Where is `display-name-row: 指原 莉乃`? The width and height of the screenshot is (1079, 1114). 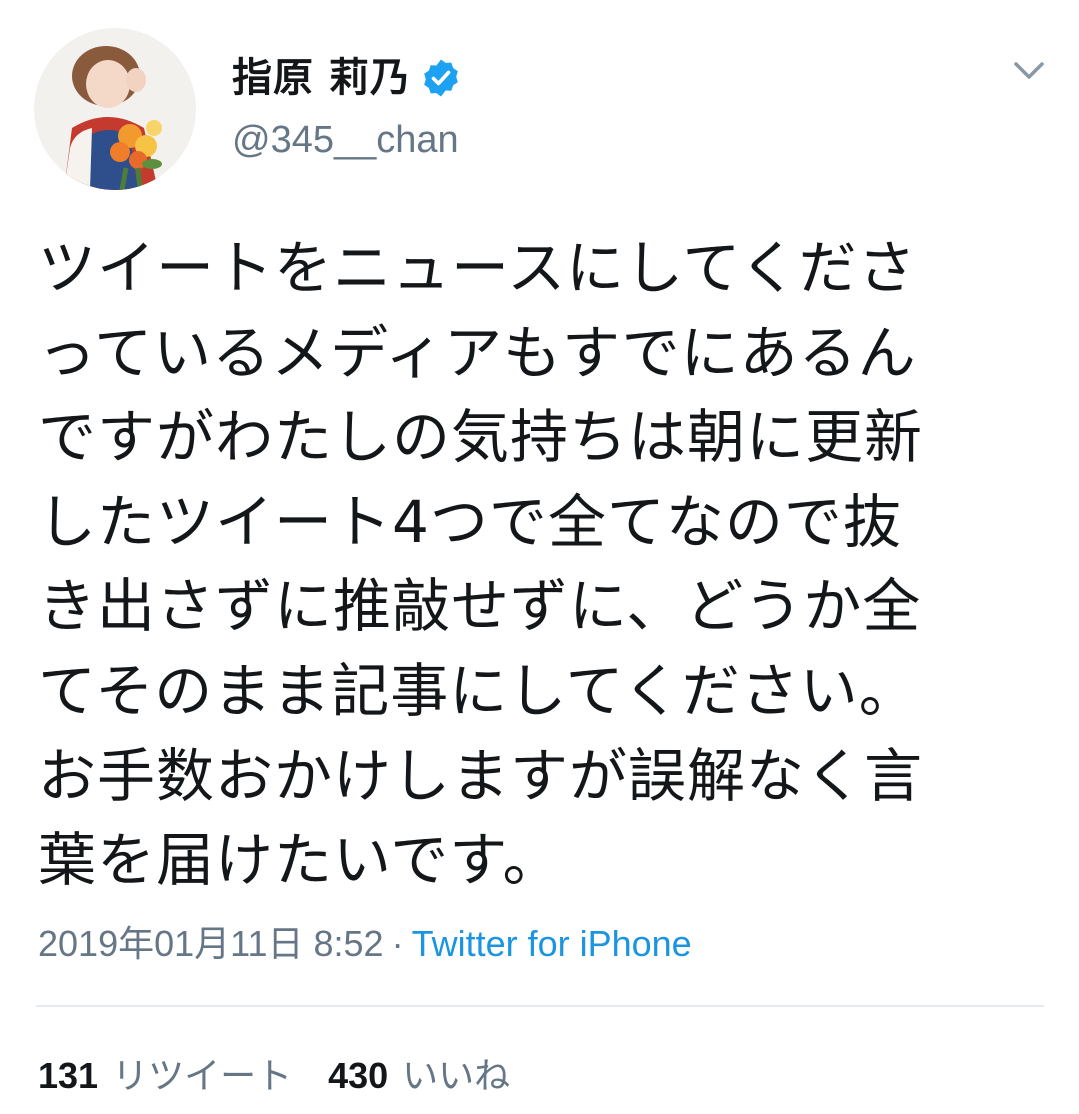
display-name-row: 指原 莉乃 is located at coordinates (346, 78).